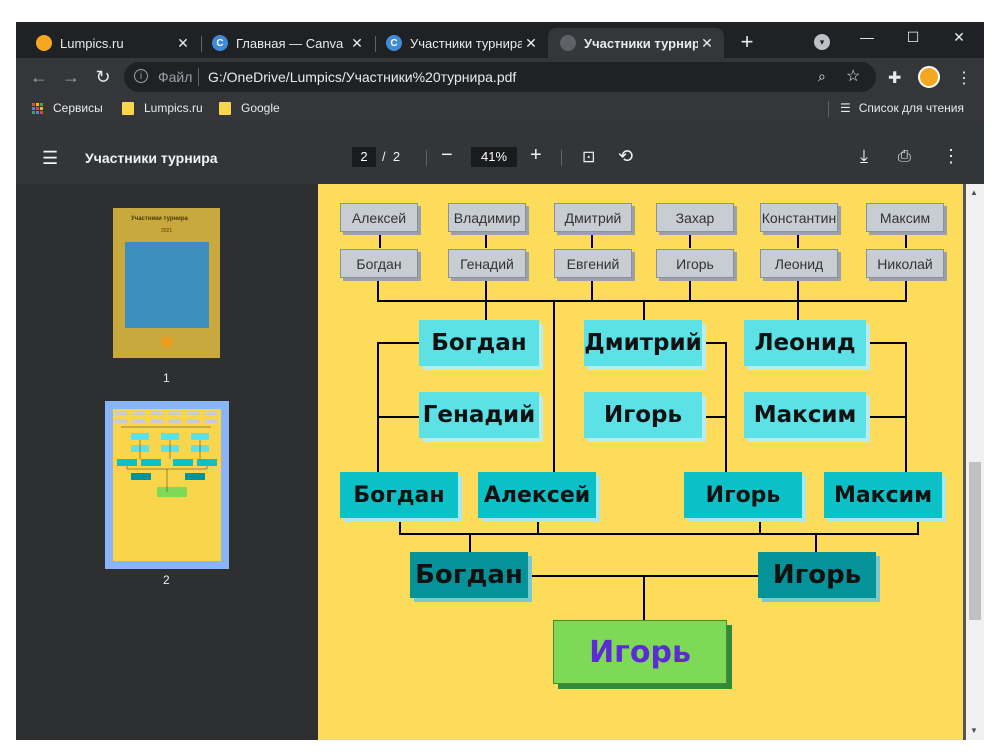 The height and width of the screenshot is (755, 999). What do you see at coordinates (828, 109) in the screenshot?
I see `bookmark-separator` at bounding box center [828, 109].